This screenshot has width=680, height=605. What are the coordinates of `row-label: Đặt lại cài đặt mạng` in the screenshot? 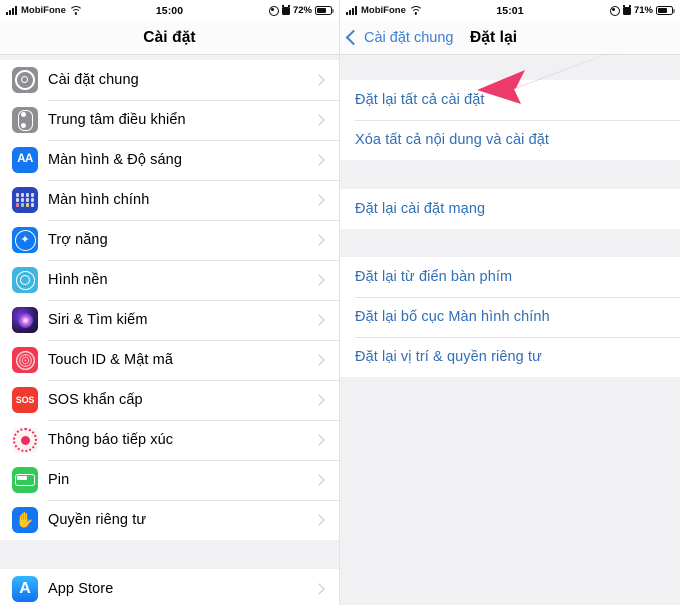 It's located at (420, 209).